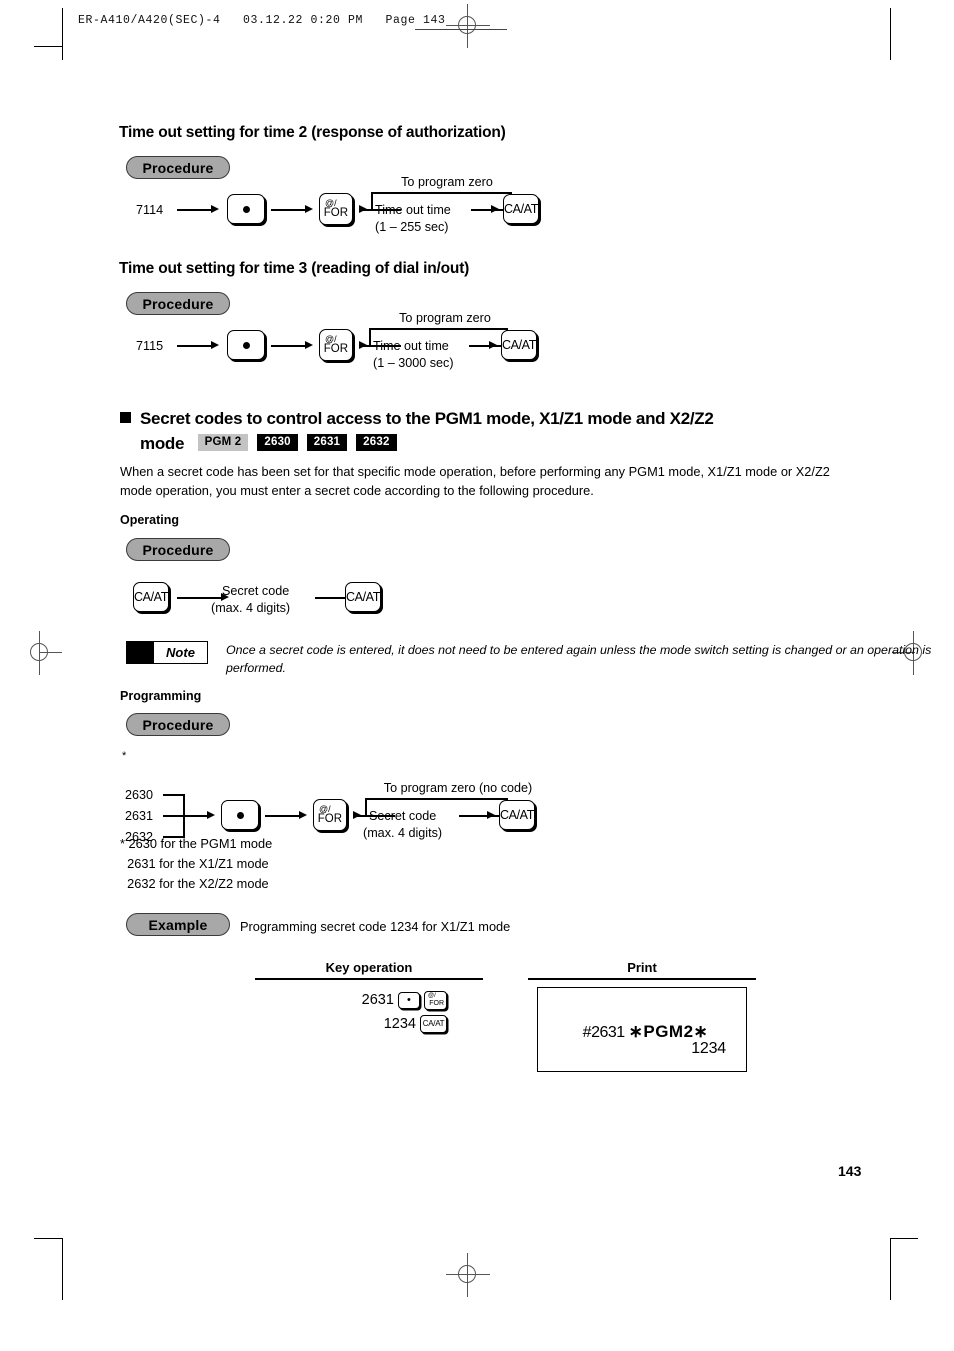 Image resolution: width=954 pixels, height=1351 pixels. Describe the element at coordinates (150, 346) in the screenshot. I see `diagram-code-7115: 7115` at that location.